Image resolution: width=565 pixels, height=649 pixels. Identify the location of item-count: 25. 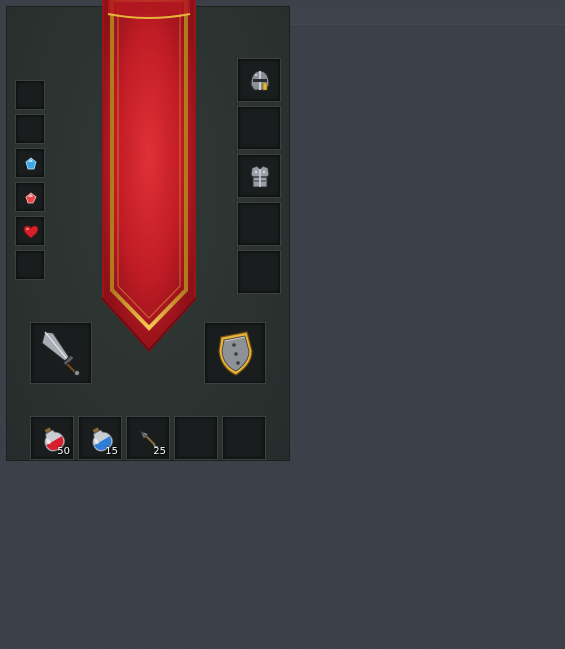
(159, 451).